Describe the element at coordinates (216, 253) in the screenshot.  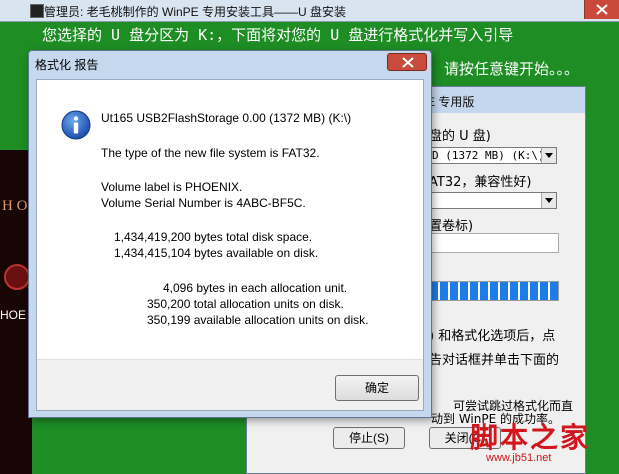
I see `available-space-line: 1,434,415,104 bytes available on disk.` at that location.